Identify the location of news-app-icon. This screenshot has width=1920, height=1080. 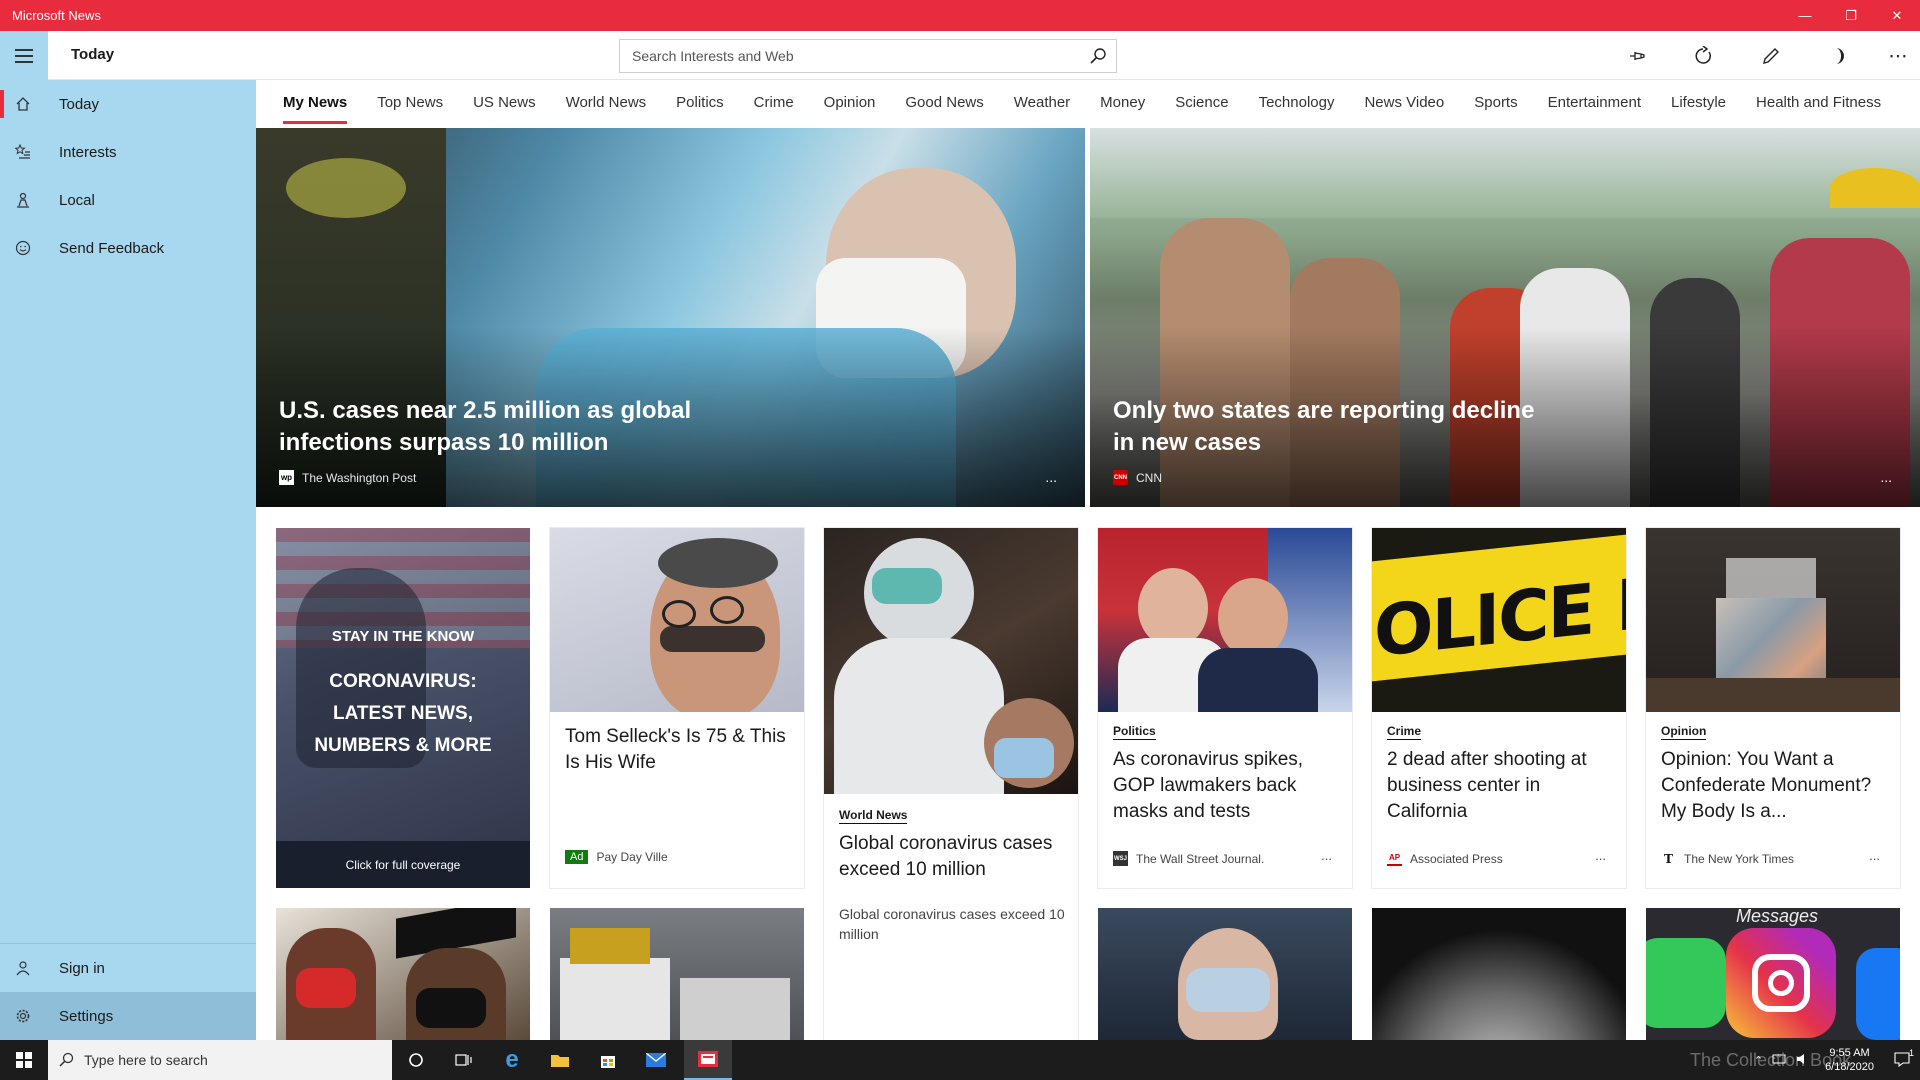
(708, 1060).